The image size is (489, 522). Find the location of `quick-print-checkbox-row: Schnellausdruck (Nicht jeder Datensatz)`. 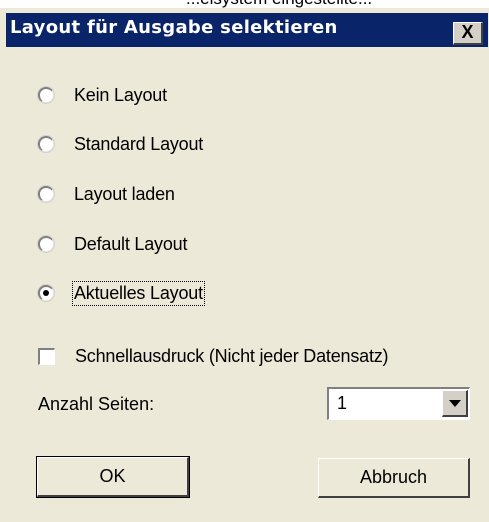

quick-print-checkbox-row: Schnellausdruck (Nicht jeder Datensatz) is located at coordinates (213, 356).